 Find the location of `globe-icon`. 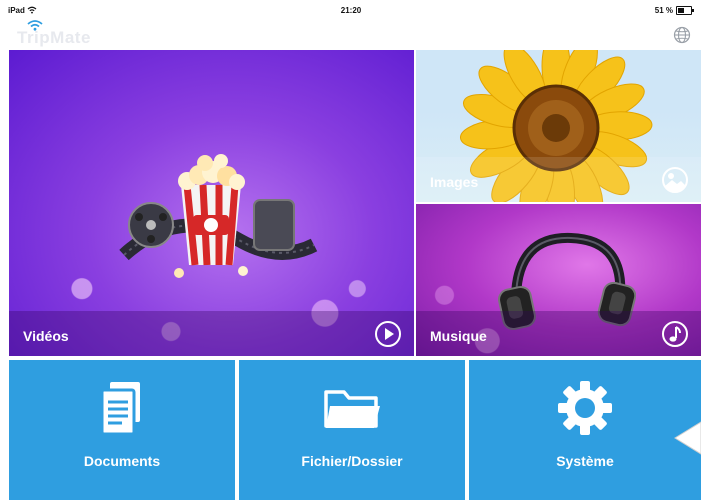

globe-icon is located at coordinates (682, 35).